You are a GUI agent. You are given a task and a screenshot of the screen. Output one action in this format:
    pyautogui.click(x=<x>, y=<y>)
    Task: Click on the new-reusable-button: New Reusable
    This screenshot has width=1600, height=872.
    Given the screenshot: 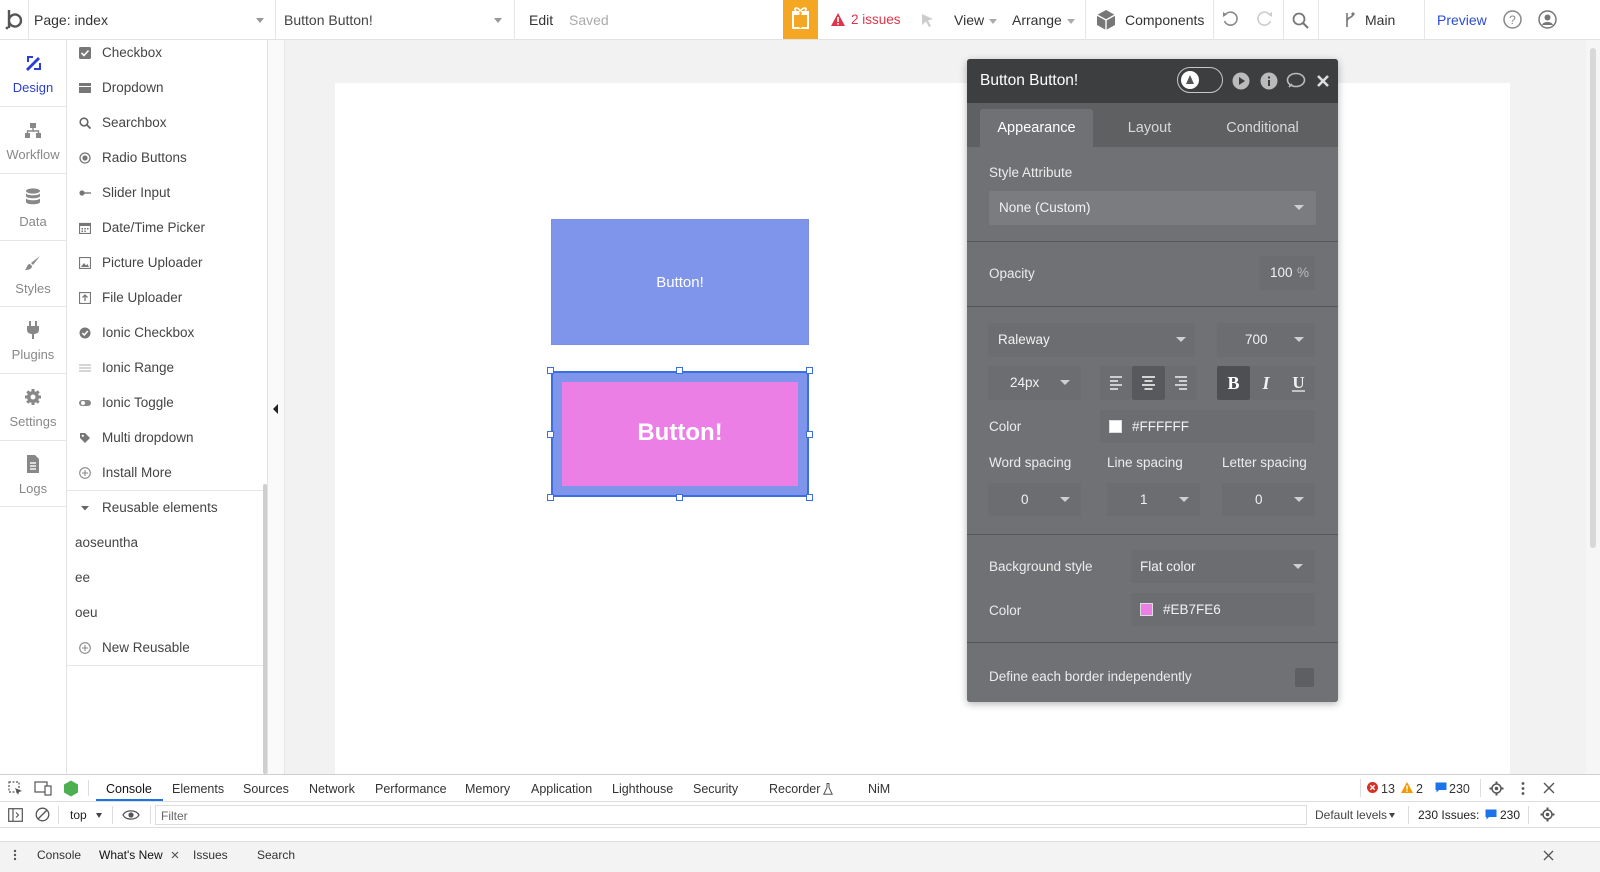 What is the action you would take?
    pyautogui.click(x=167, y=648)
    